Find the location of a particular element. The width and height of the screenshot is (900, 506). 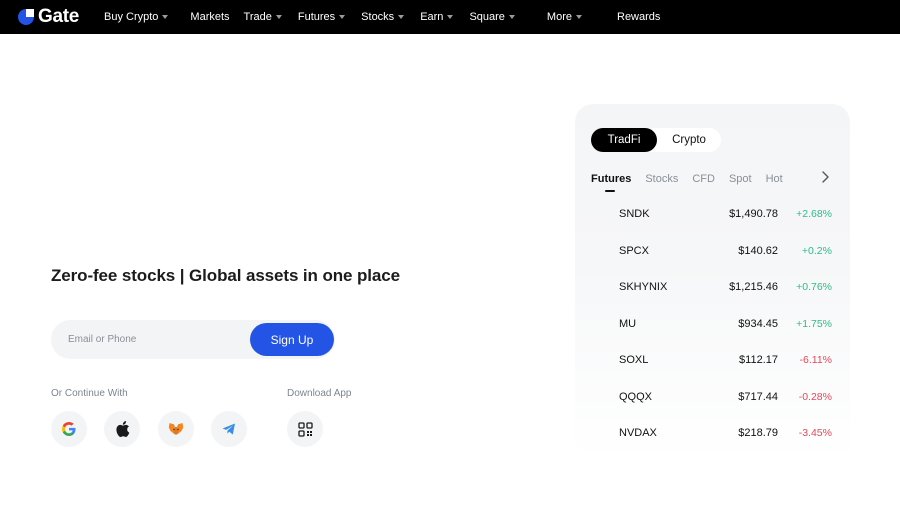

row-change: -0.28% is located at coordinates (815, 396).